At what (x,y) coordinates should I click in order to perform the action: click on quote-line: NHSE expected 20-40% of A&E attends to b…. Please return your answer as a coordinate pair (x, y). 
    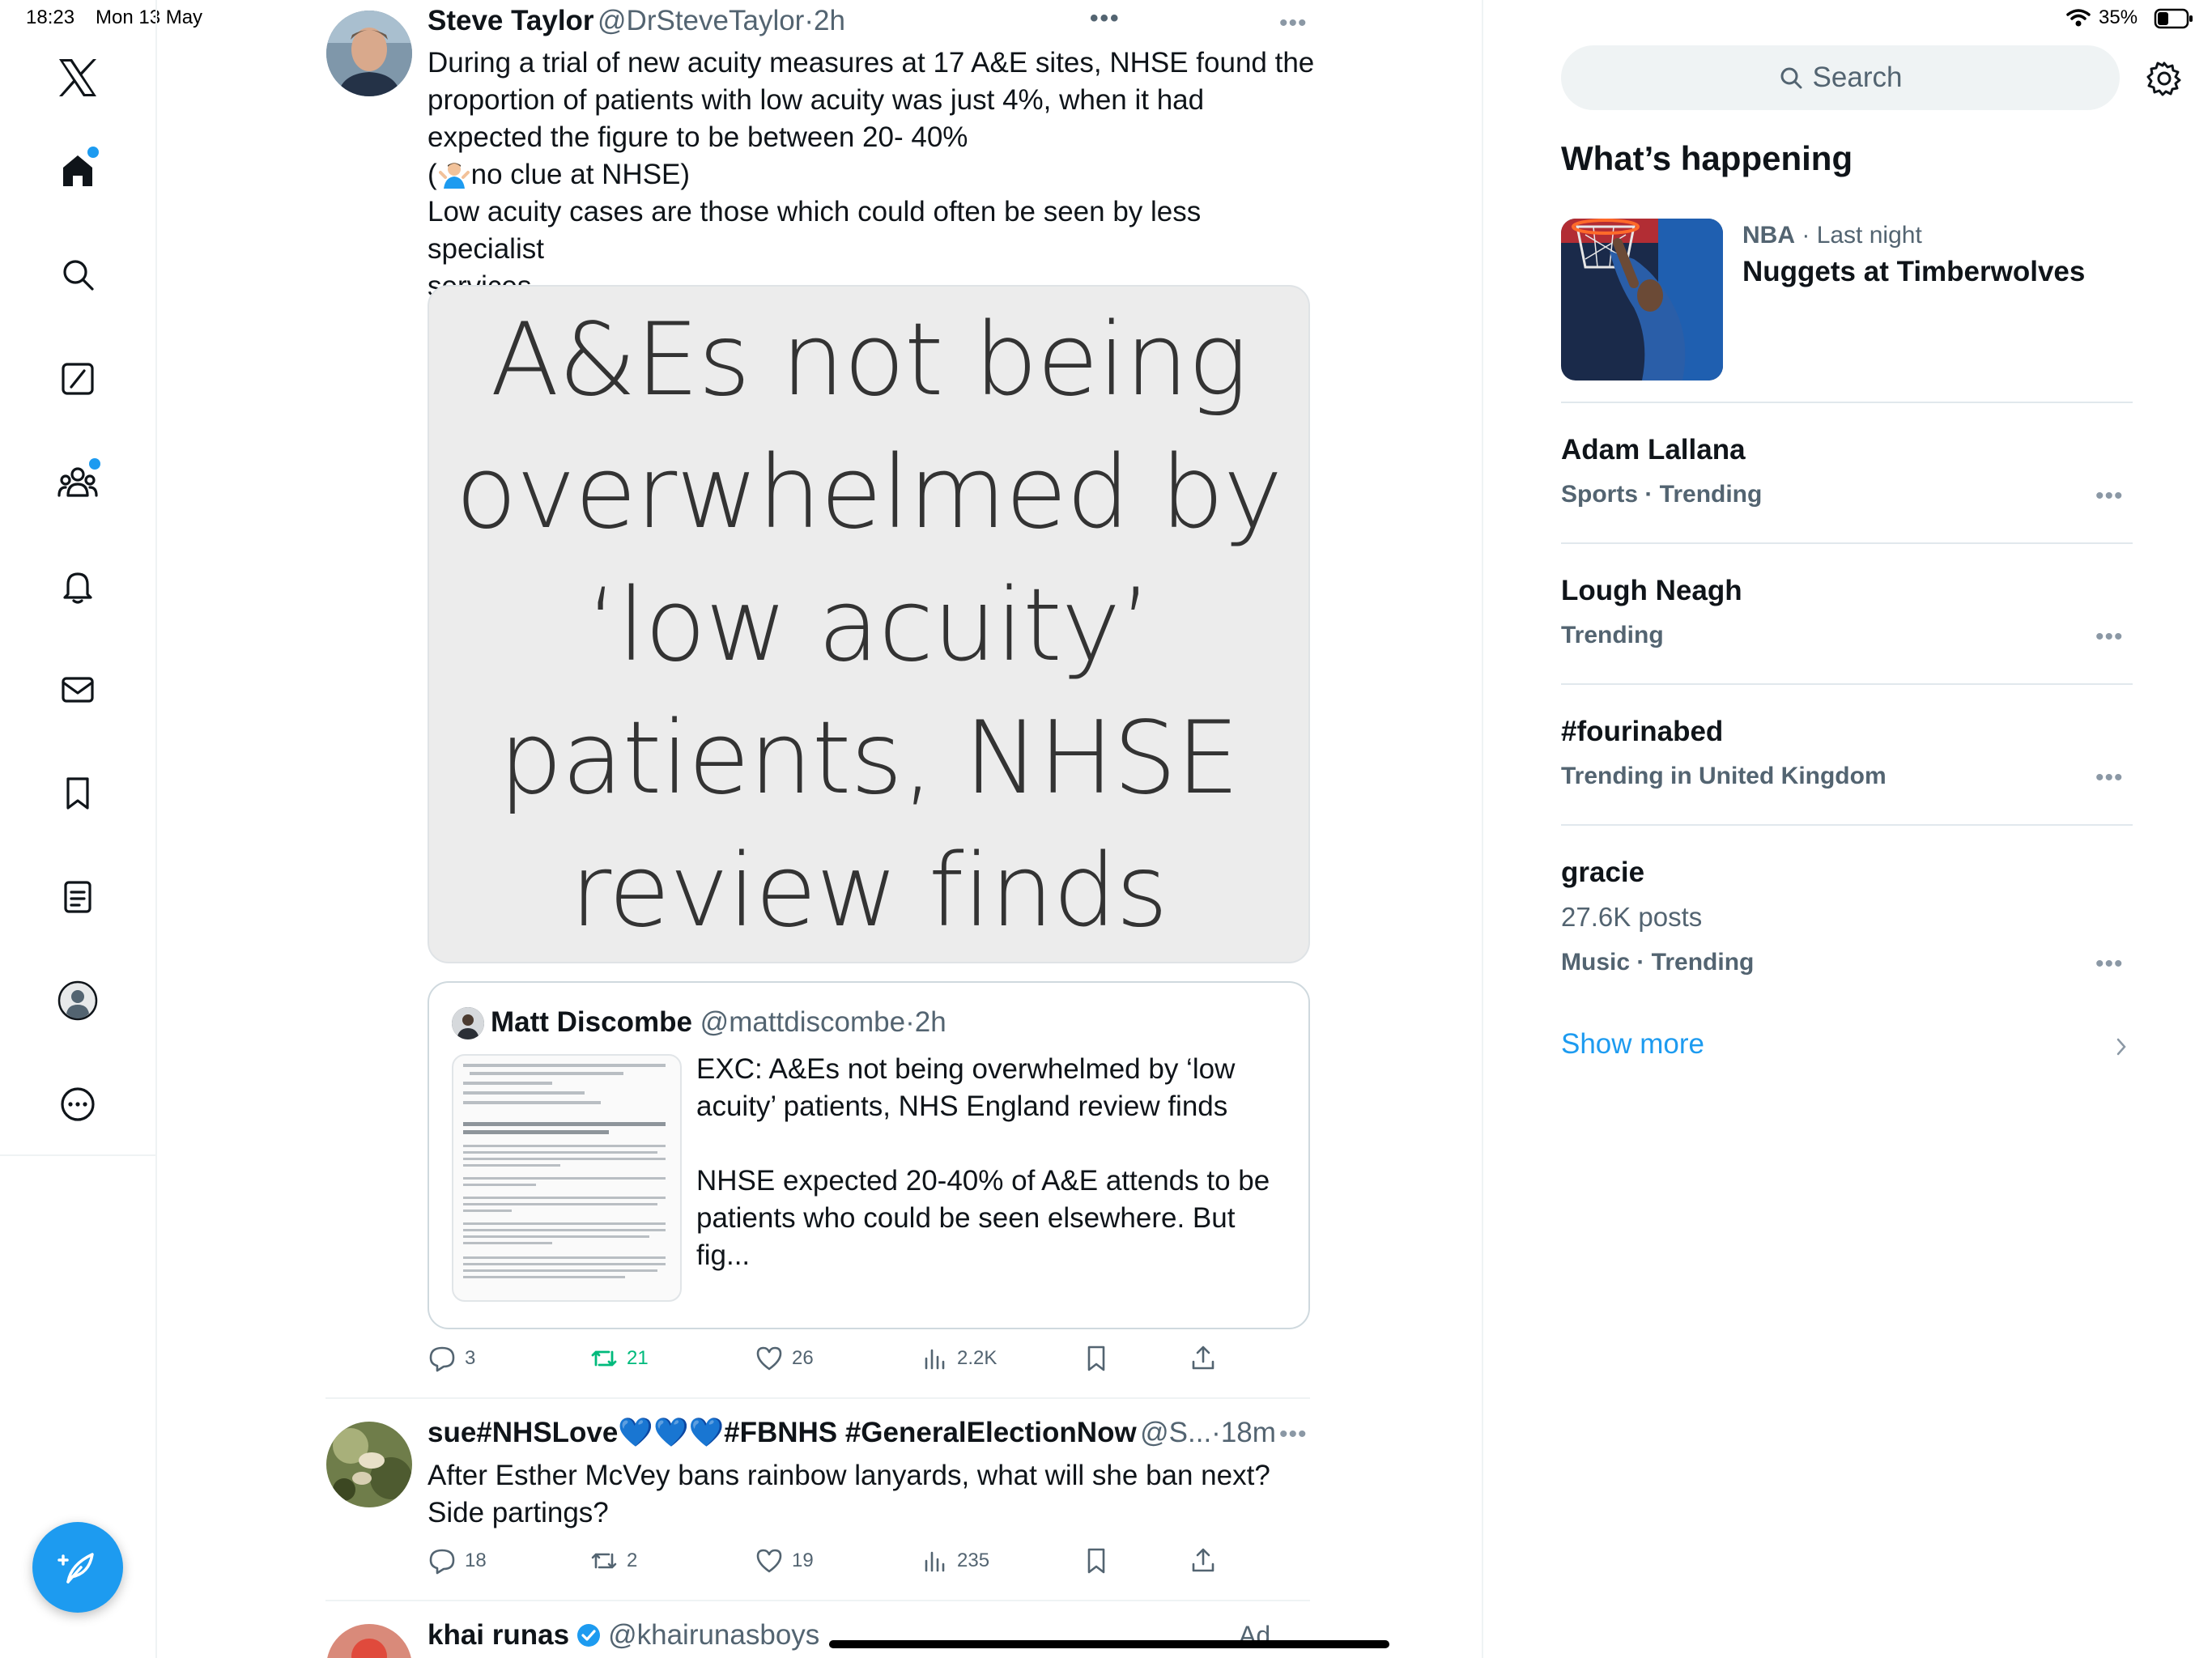
    Looking at the image, I should click on (983, 1181).